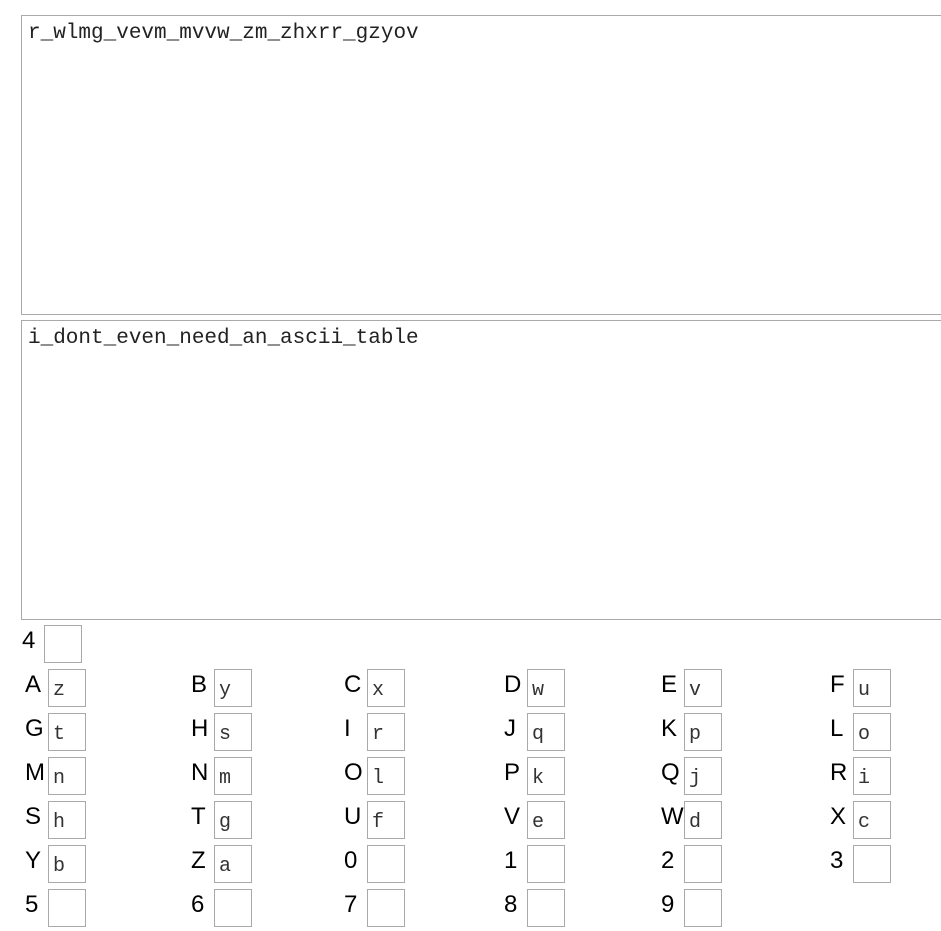  I want to click on mapping-key-label: 1, so click(511, 860).